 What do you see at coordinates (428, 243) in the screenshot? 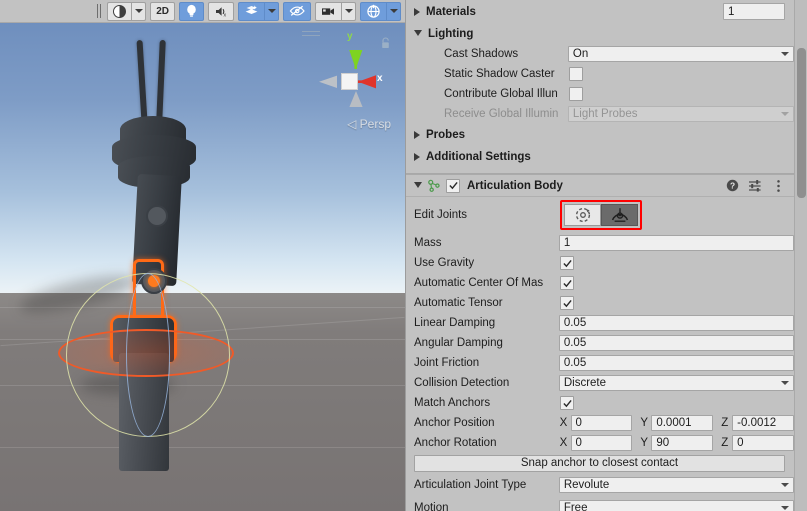
I see `mass-label: Mass` at bounding box center [428, 243].